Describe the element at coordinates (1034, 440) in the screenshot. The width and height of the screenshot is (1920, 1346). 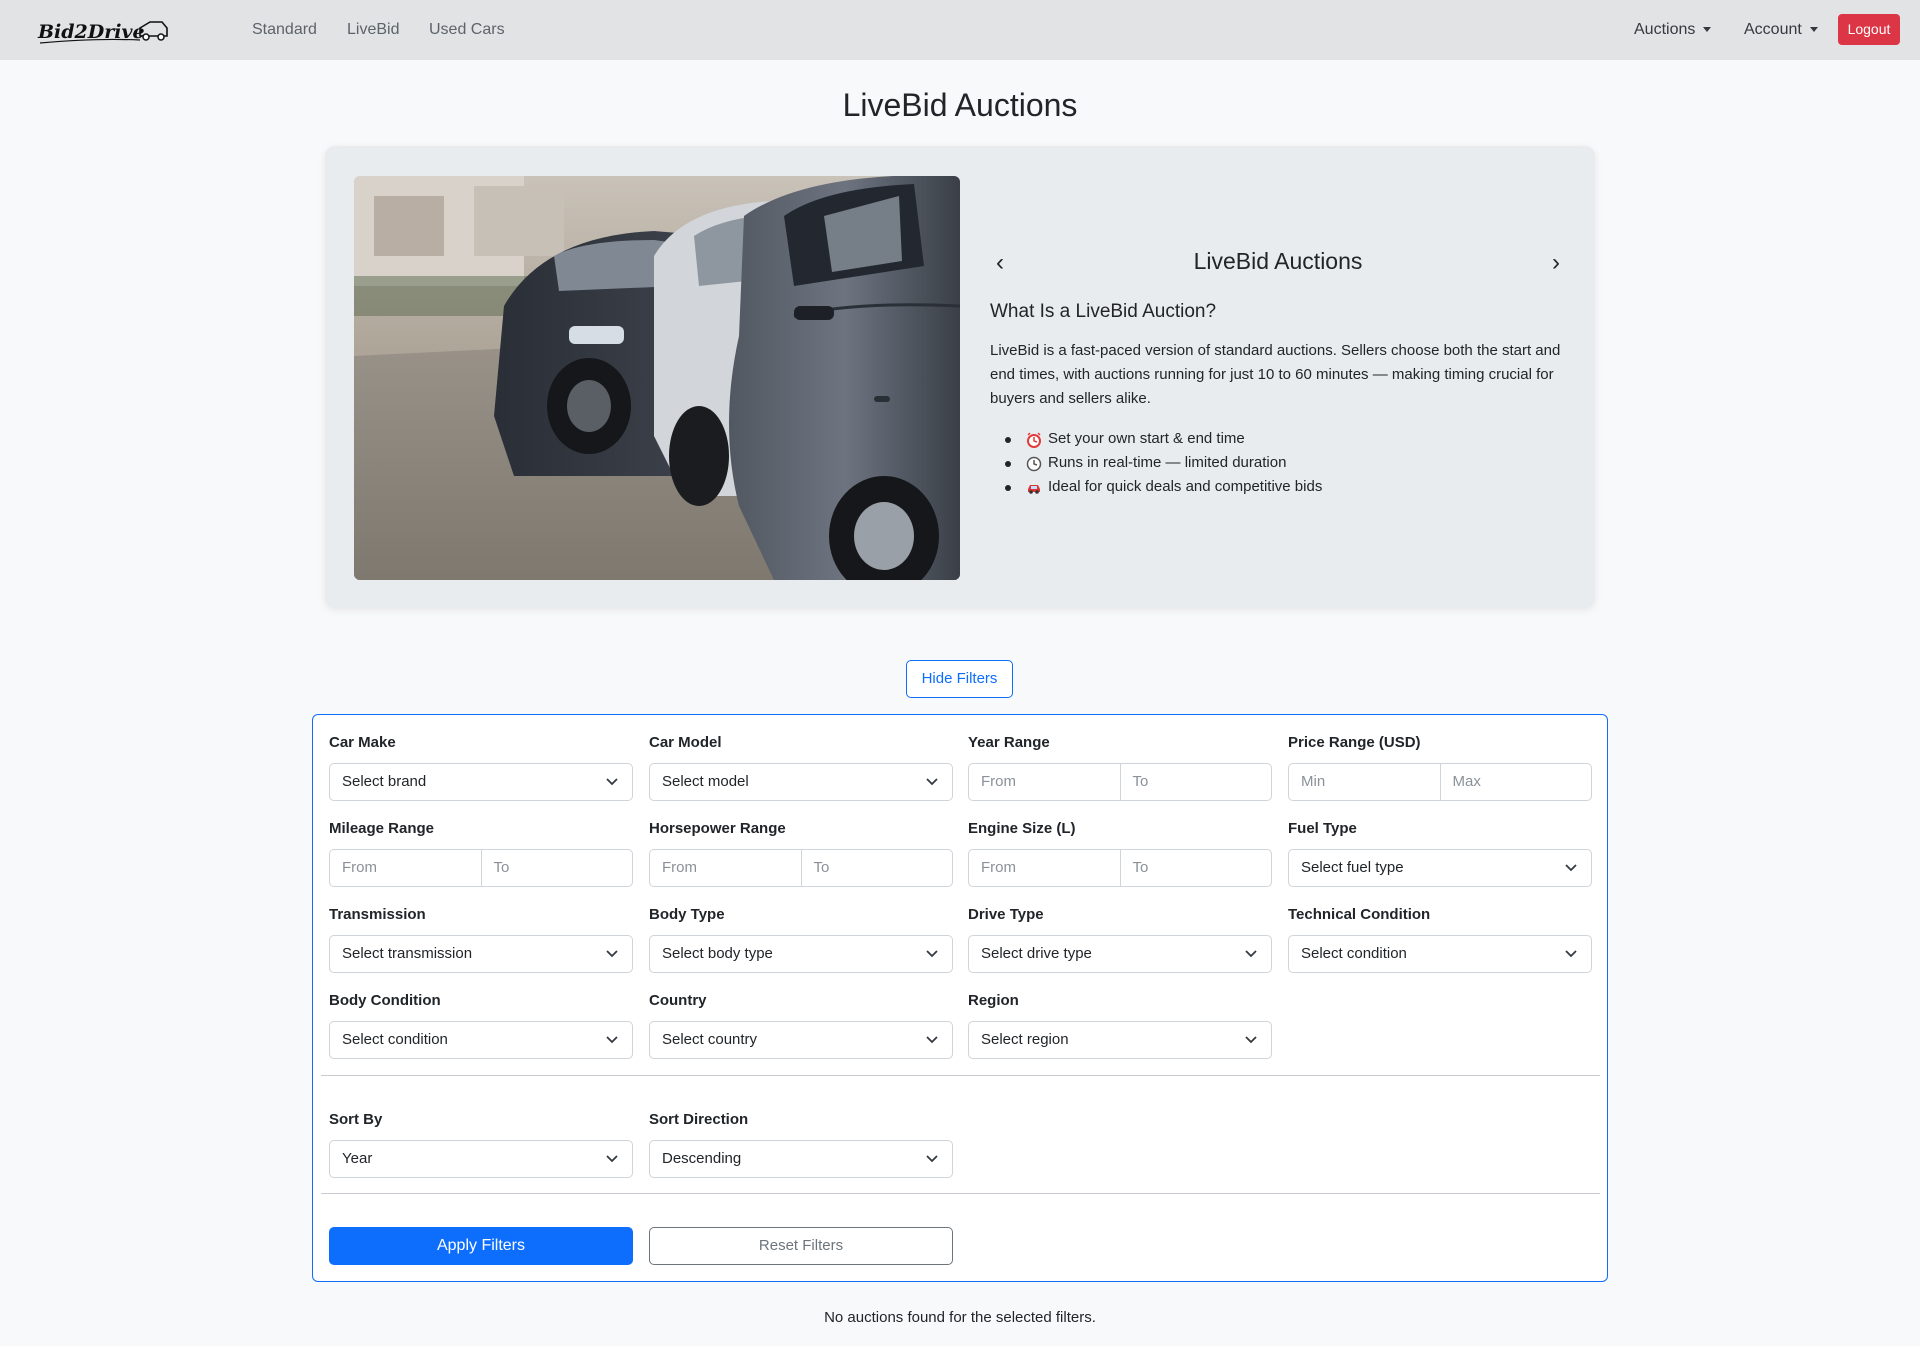
I see `alarm-clock-icon` at that location.